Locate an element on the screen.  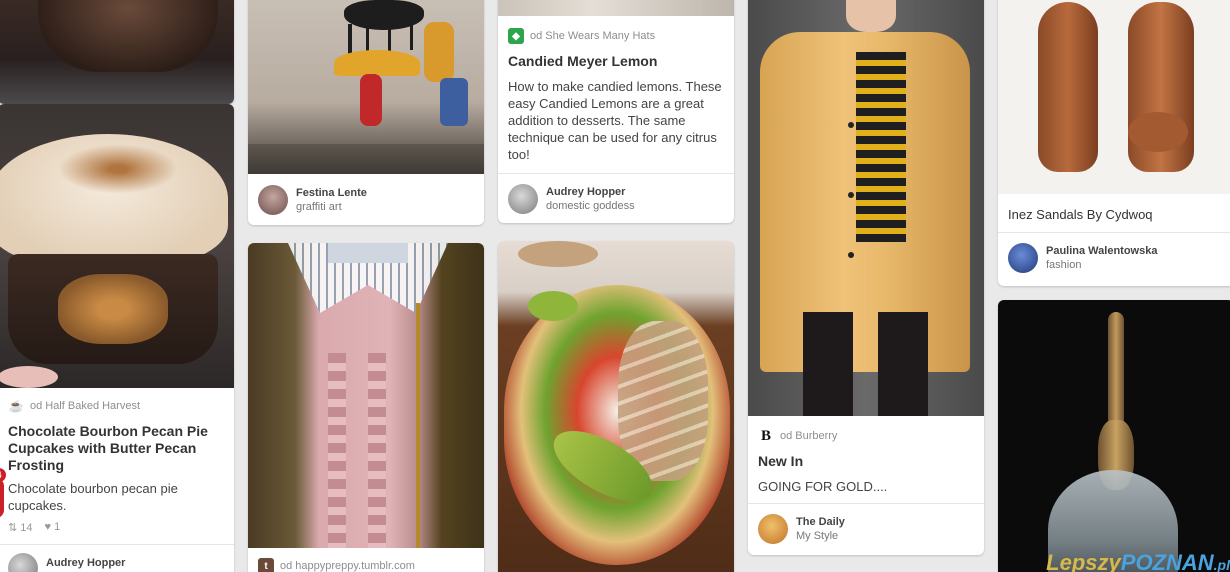
owner-name: Paulina Walentowska is located at coordinates (1101, 251).